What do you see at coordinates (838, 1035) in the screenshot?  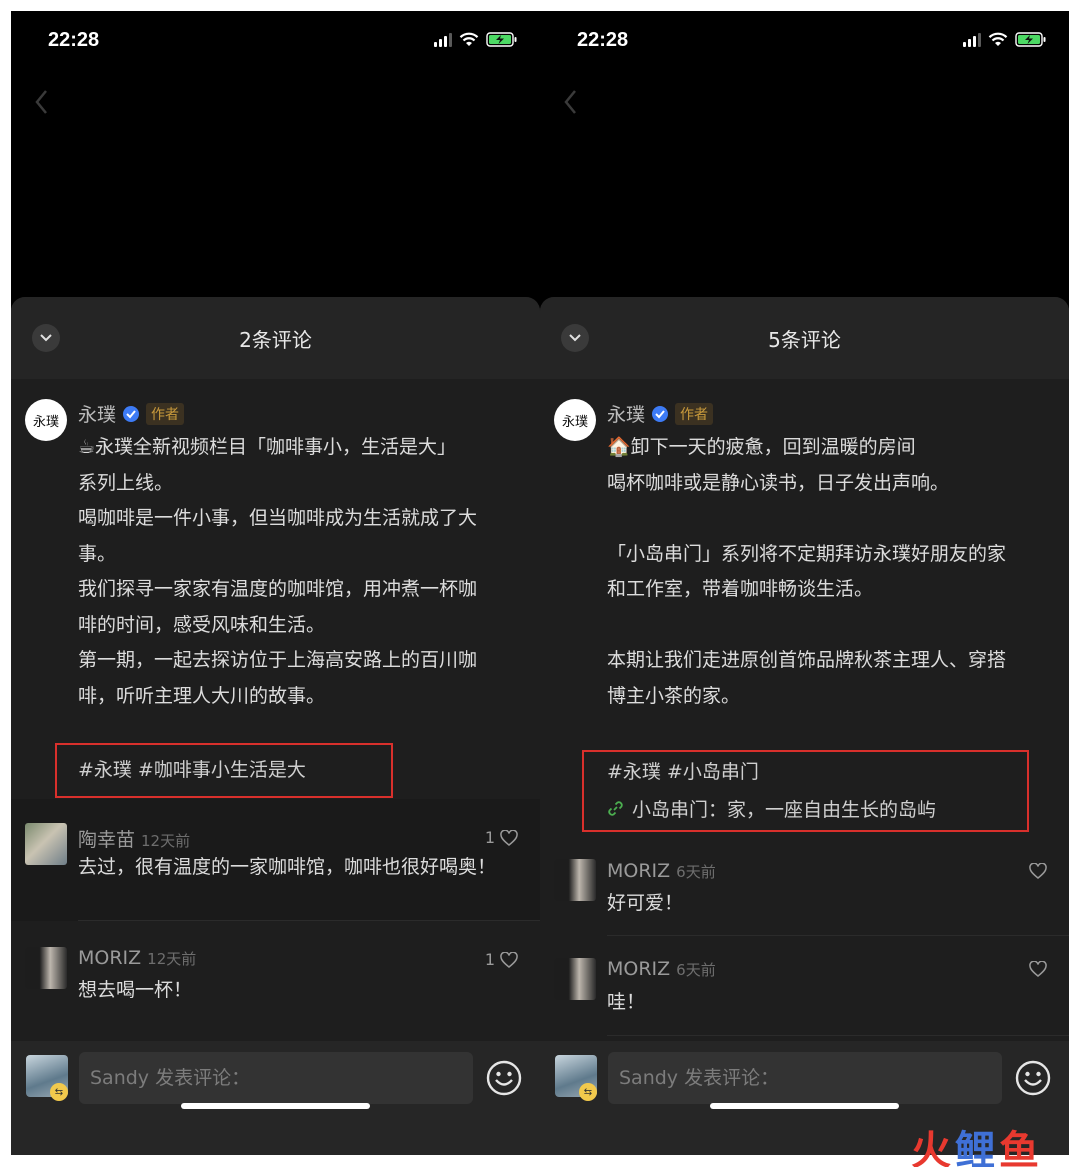 I see `divider` at bounding box center [838, 1035].